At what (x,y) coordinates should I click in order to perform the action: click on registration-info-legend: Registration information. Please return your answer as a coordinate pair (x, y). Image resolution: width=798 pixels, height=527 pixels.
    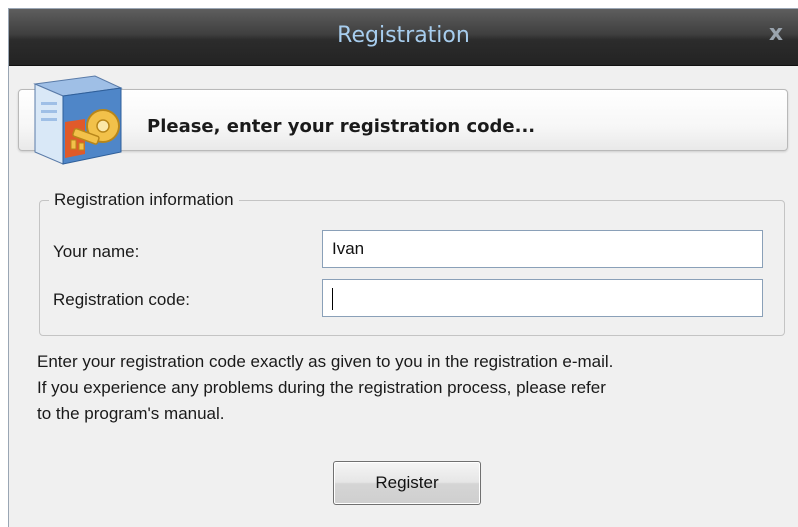
    Looking at the image, I should click on (144, 200).